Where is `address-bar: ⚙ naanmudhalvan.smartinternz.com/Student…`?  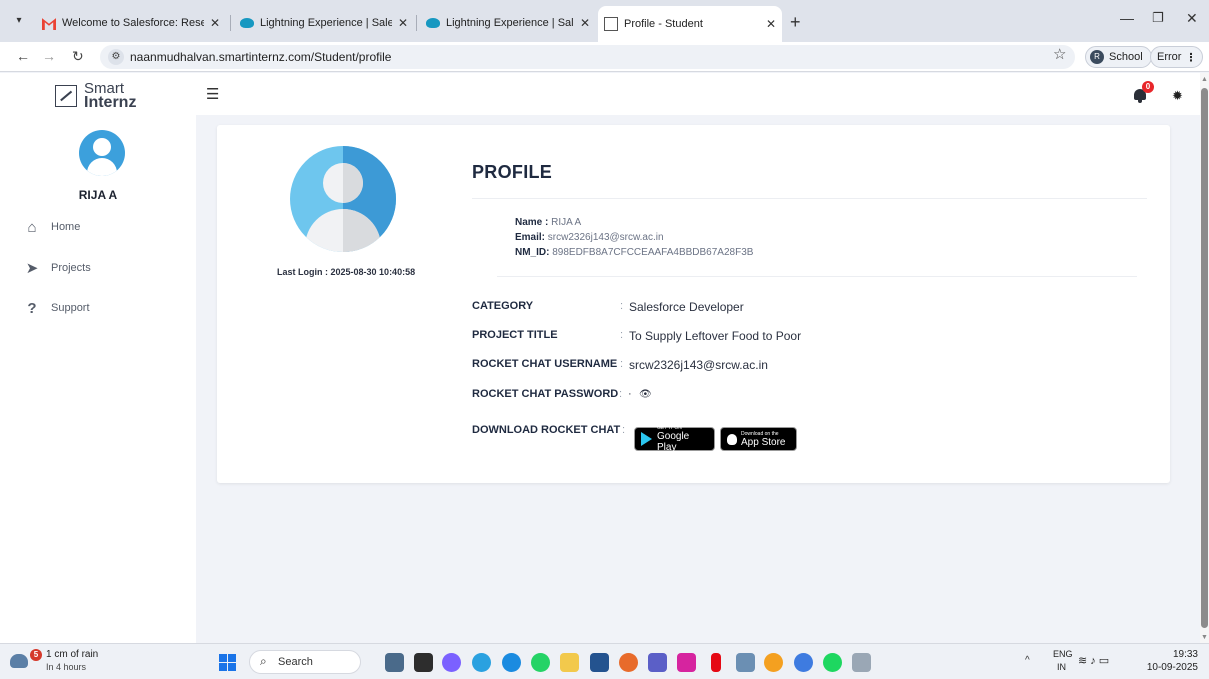 address-bar: ⚙ naanmudhalvan.smartinternz.com/Student… is located at coordinates (587, 57).